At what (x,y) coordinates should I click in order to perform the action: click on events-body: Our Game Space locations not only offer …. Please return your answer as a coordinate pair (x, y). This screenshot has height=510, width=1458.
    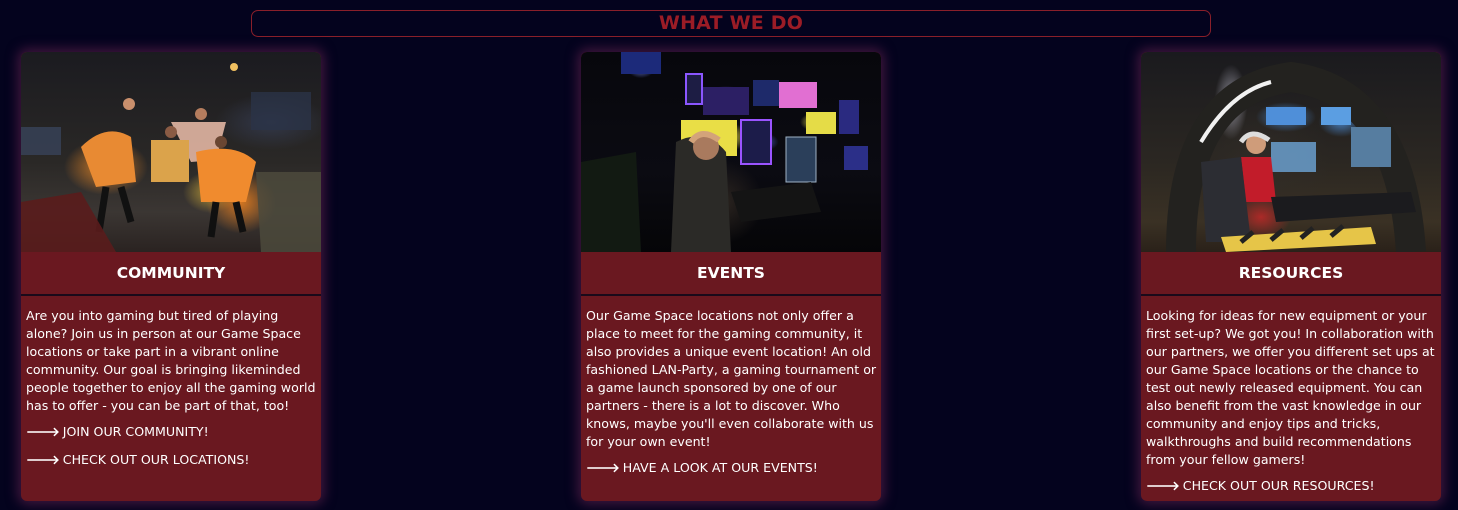
    Looking at the image, I should click on (731, 394).